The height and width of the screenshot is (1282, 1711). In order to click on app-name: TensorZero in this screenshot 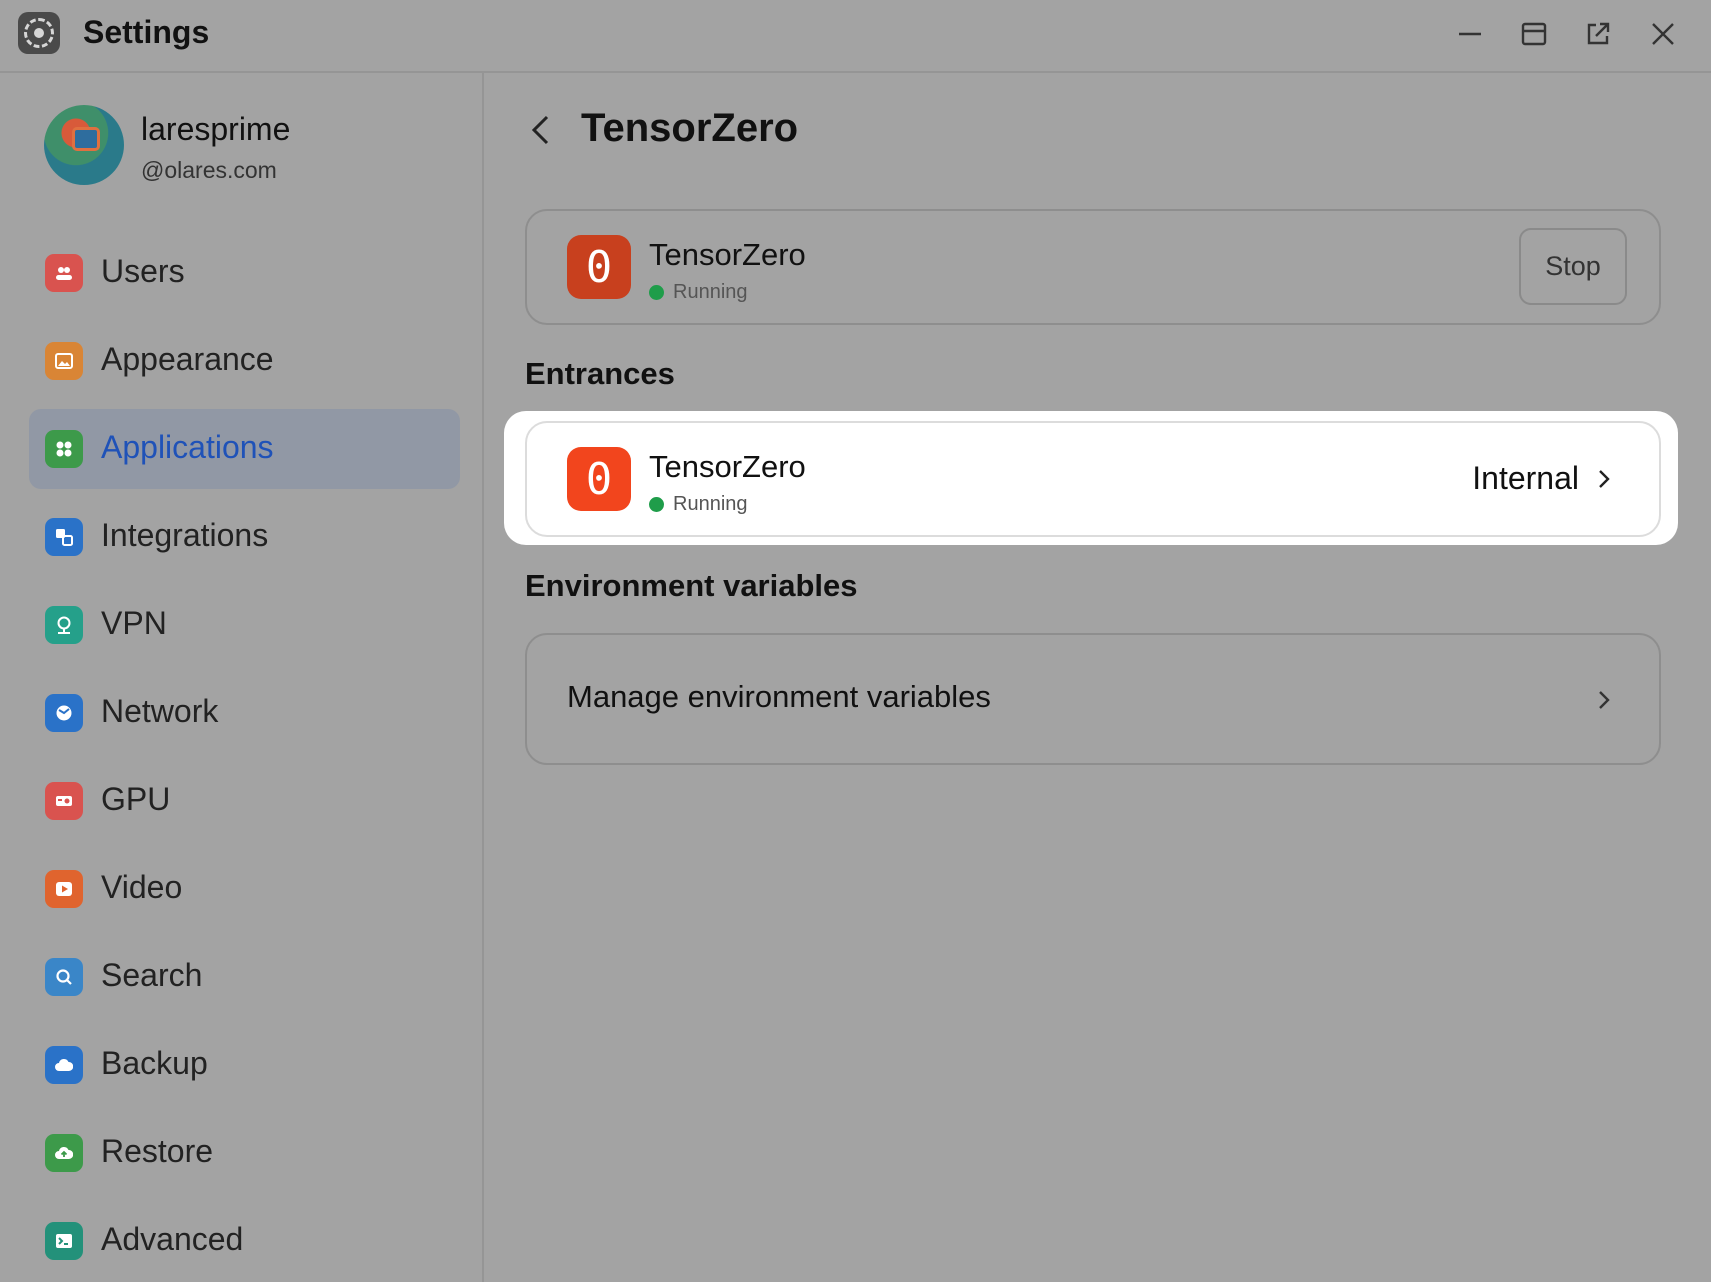, I will do `click(727, 254)`.